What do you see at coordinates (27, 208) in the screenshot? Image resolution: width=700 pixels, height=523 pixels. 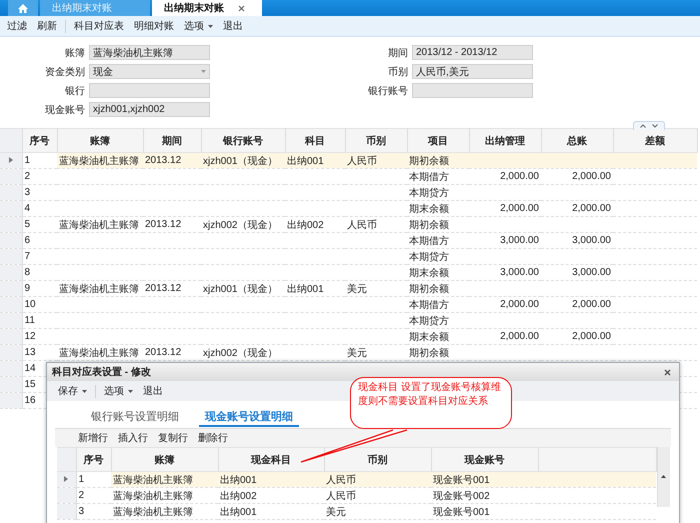 I see `table-cell: 4` at bounding box center [27, 208].